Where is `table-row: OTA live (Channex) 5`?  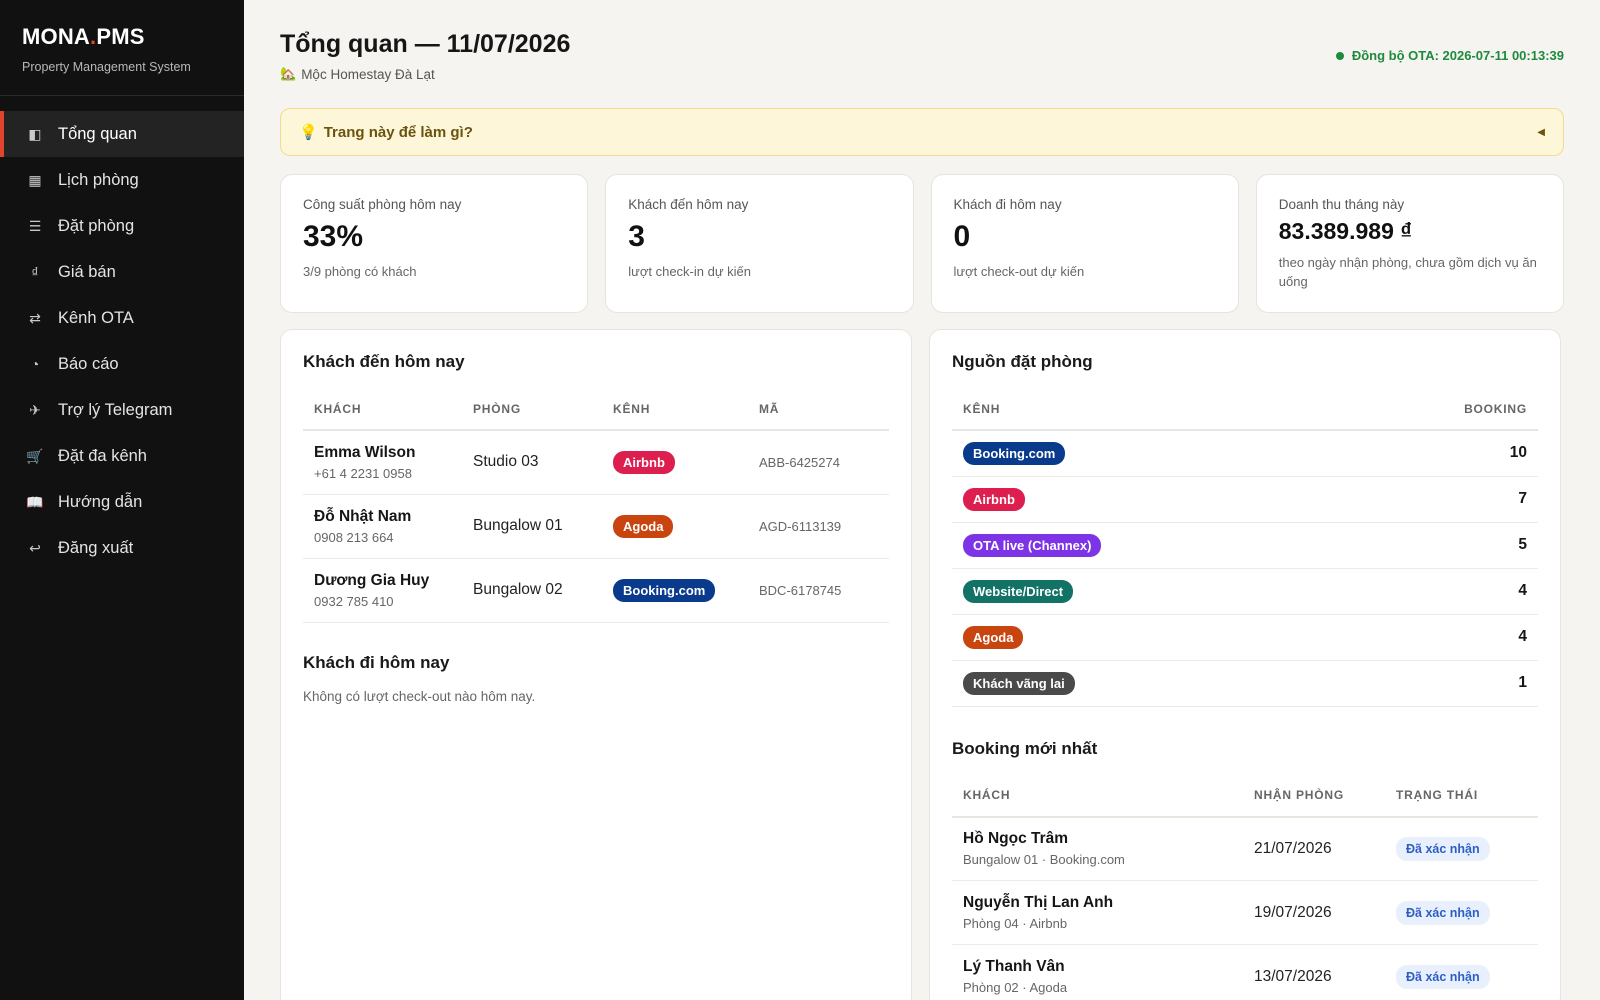 table-row: OTA live (Channex) 5 is located at coordinates (1245, 545).